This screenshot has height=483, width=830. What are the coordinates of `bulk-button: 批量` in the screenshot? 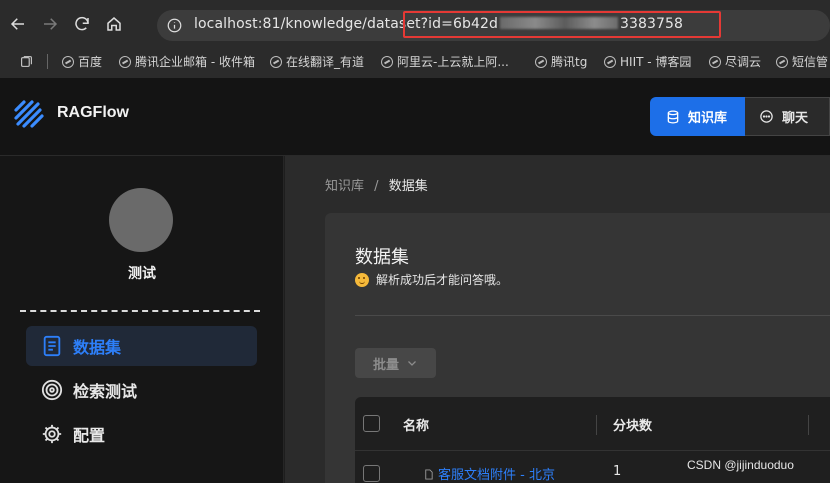 It's located at (395, 363).